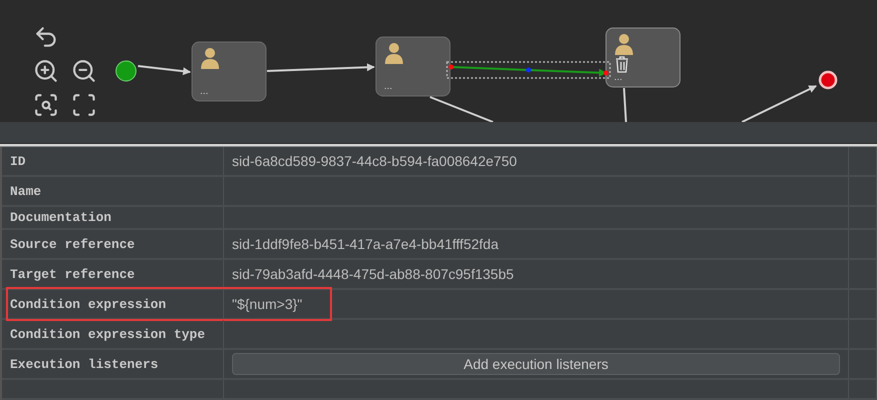 The height and width of the screenshot is (400, 877). I want to click on property-label: Name, so click(26, 191).